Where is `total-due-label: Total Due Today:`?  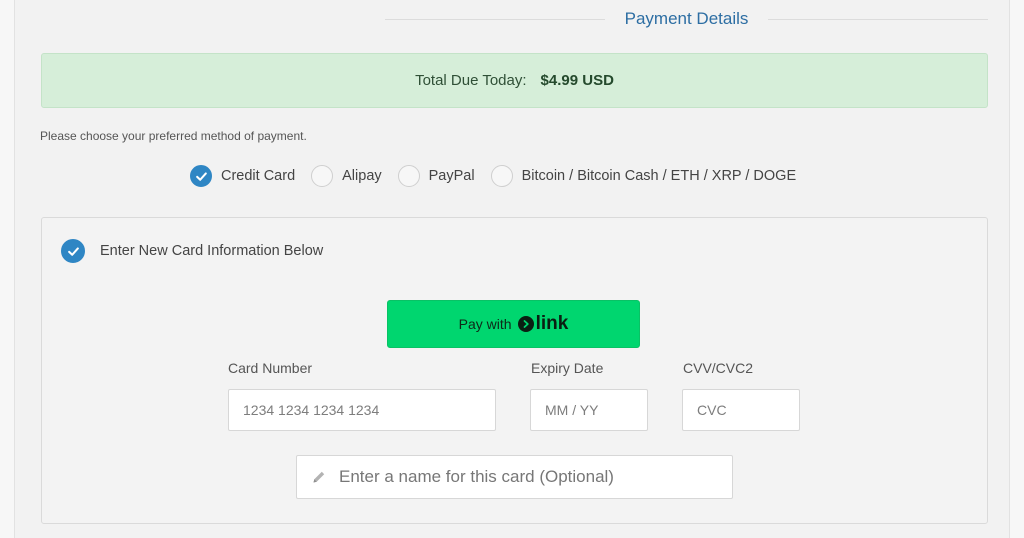 total-due-label: Total Due Today: is located at coordinates (471, 80).